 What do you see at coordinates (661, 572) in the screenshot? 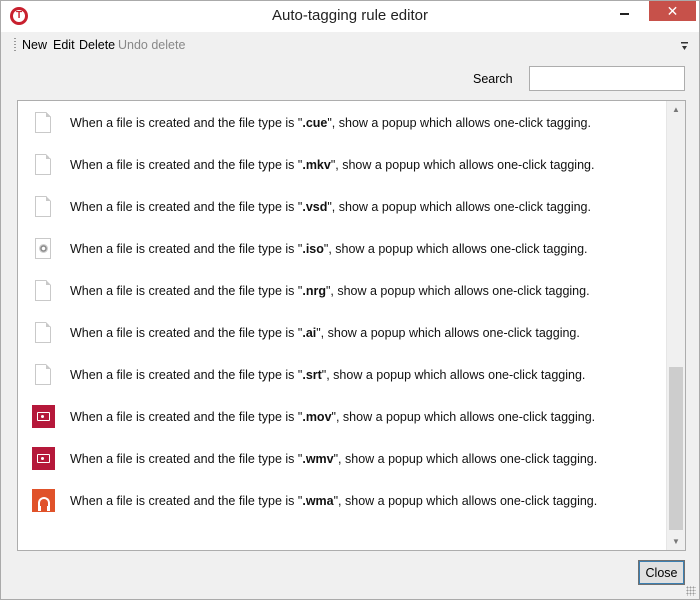
I see `close-button: Close` at bounding box center [661, 572].